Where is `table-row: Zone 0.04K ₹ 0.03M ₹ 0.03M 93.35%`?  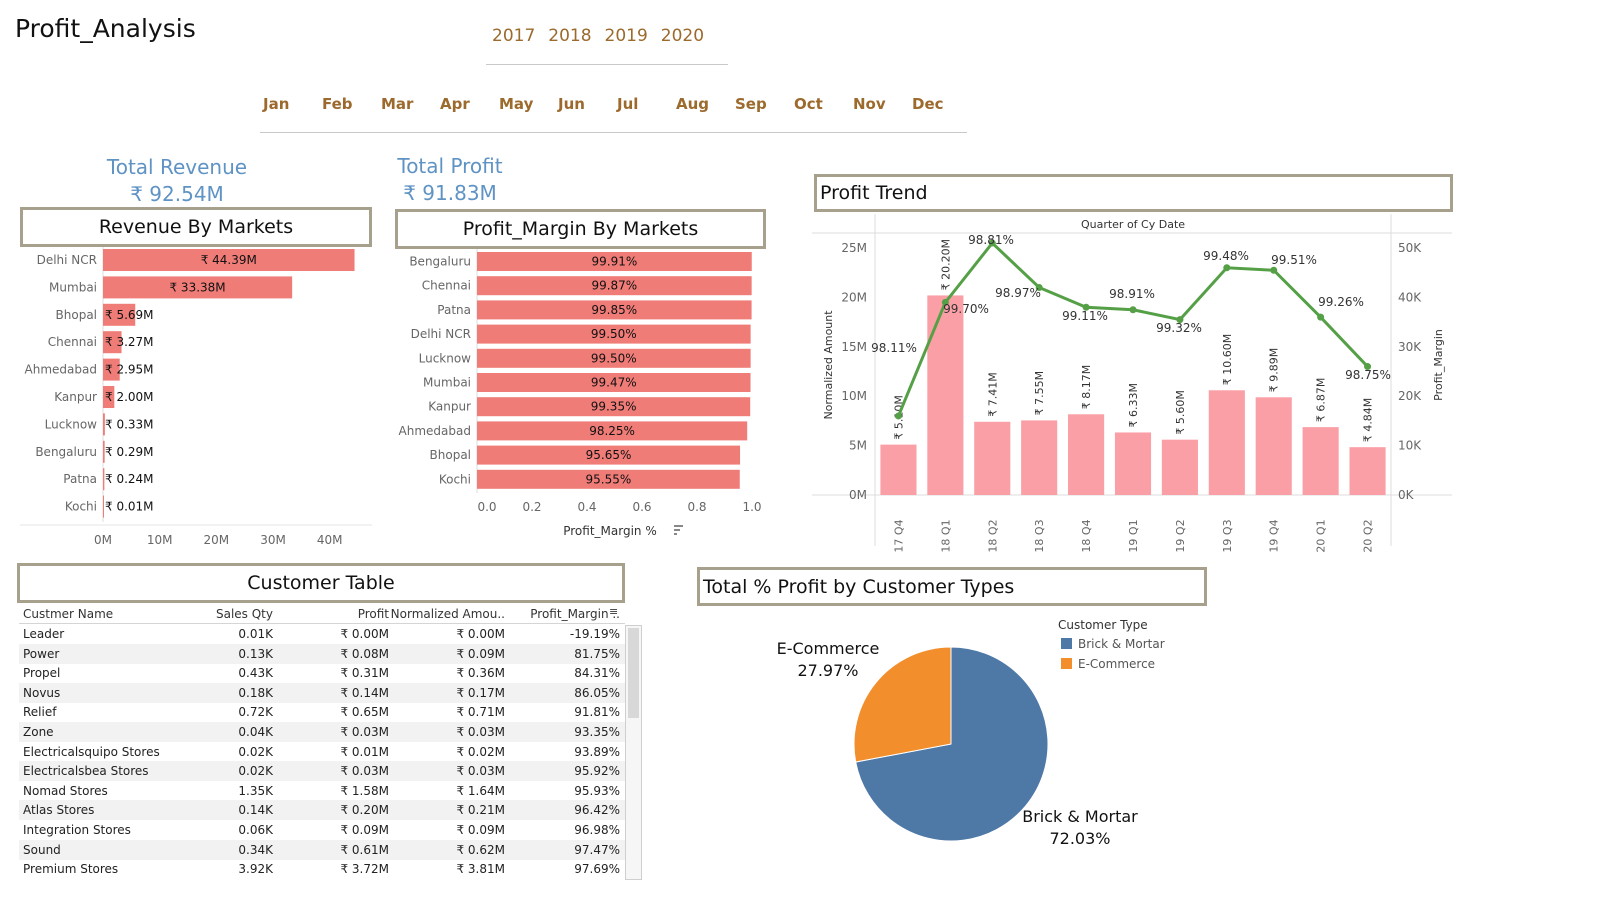
table-row: Zone 0.04K ₹ 0.03M ₹ 0.03M 93.35% is located at coordinates (322, 732).